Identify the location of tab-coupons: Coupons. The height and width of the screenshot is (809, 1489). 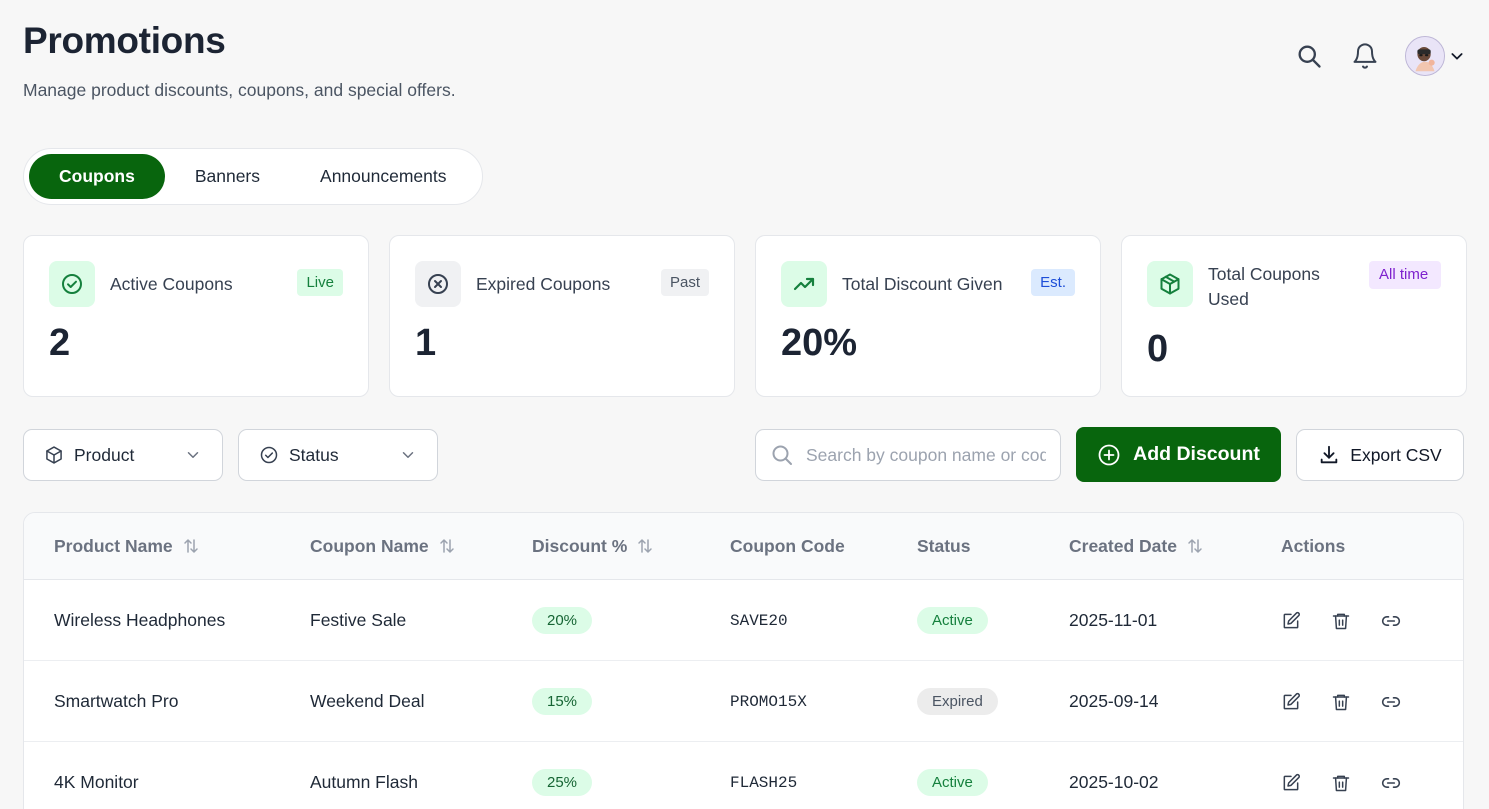
(97, 176).